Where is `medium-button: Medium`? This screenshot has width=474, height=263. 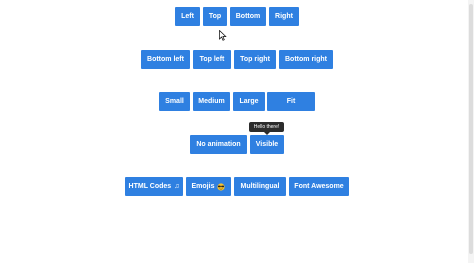 medium-button: Medium is located at coordinates (211, 101).